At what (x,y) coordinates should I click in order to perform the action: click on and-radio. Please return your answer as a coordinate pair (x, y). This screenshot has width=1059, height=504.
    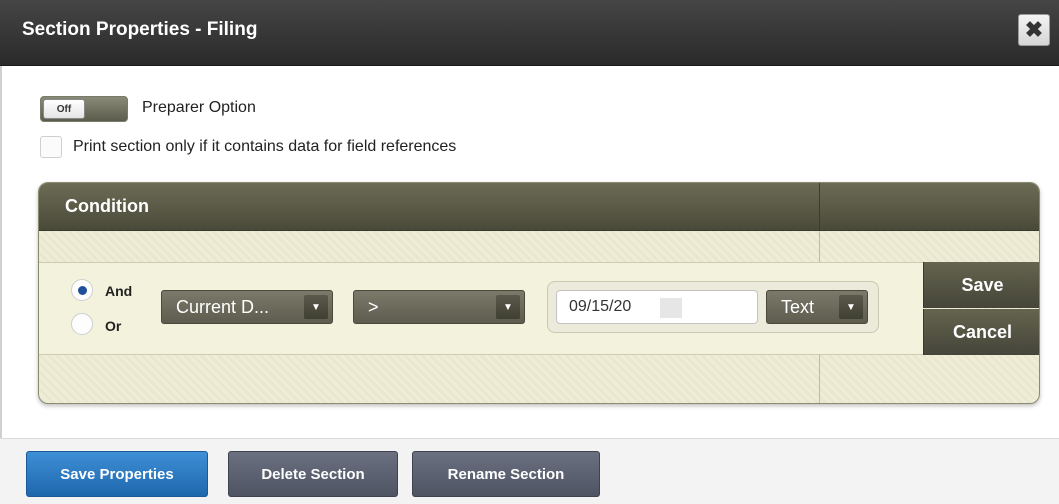
    Looking at the image, I should click on (82, 290).